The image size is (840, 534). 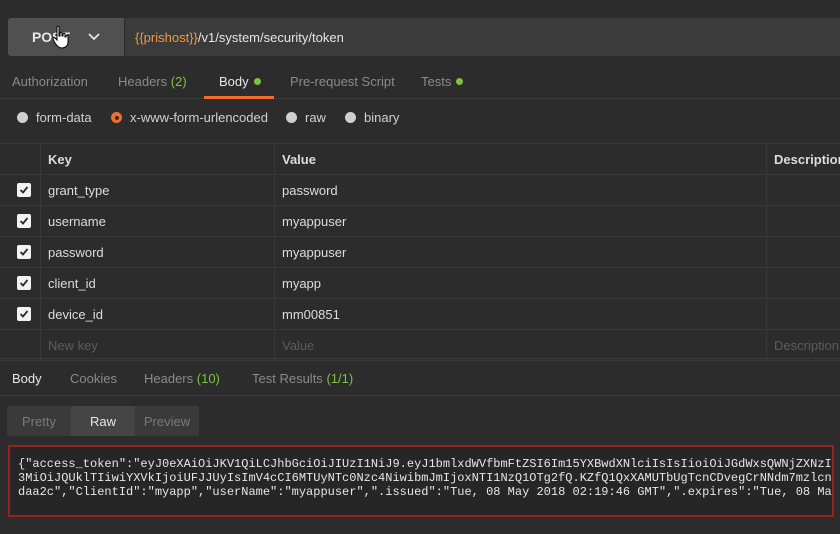 I want to click on tab-label: Cookies, so click(x=93, y=378).